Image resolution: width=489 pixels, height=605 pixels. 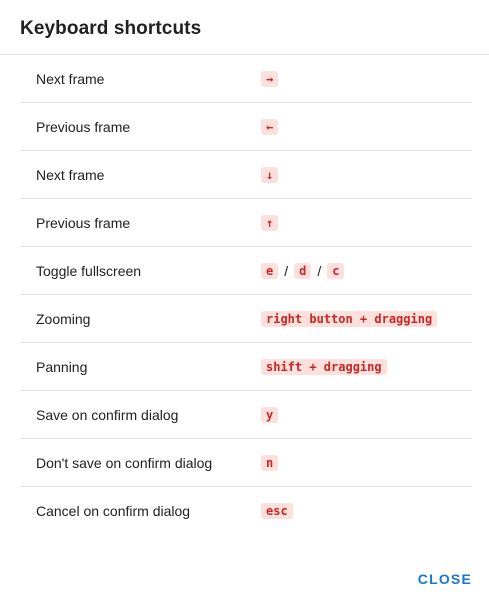 What do you see at coordinates (107, 414) in the screenshot?
I see `shortcut-action-label: Save on confirm dialog` at bounding box center [107, 414].